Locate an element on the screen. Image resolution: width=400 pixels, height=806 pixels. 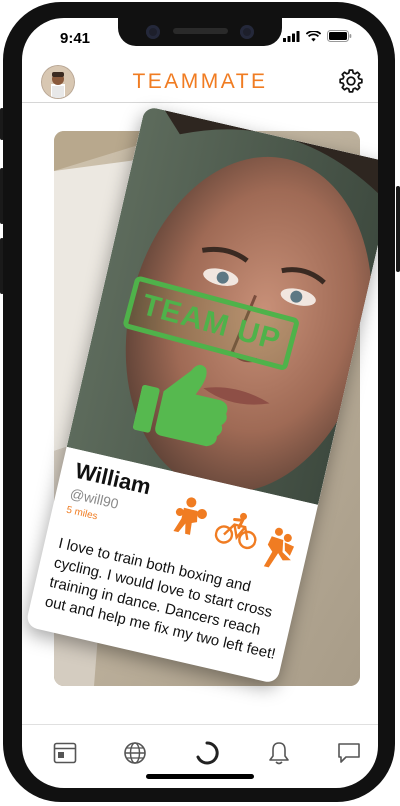
tab-cards is located at coordinates (65, 753).